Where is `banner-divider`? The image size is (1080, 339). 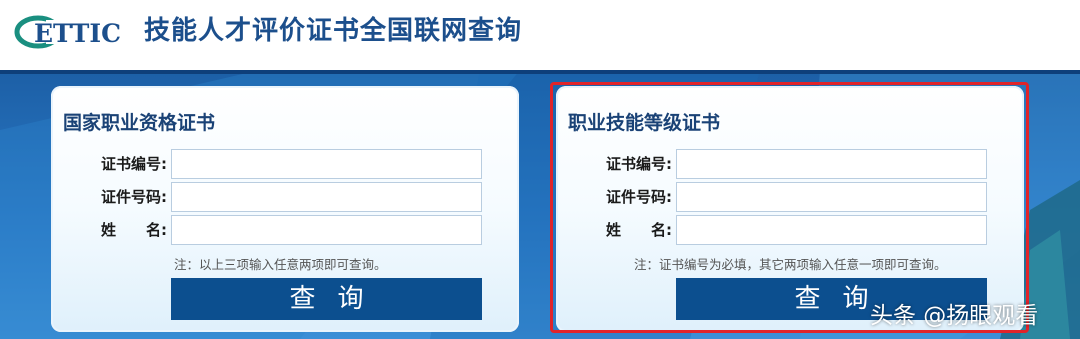 banner-divider is located at coordinates (540, 72).